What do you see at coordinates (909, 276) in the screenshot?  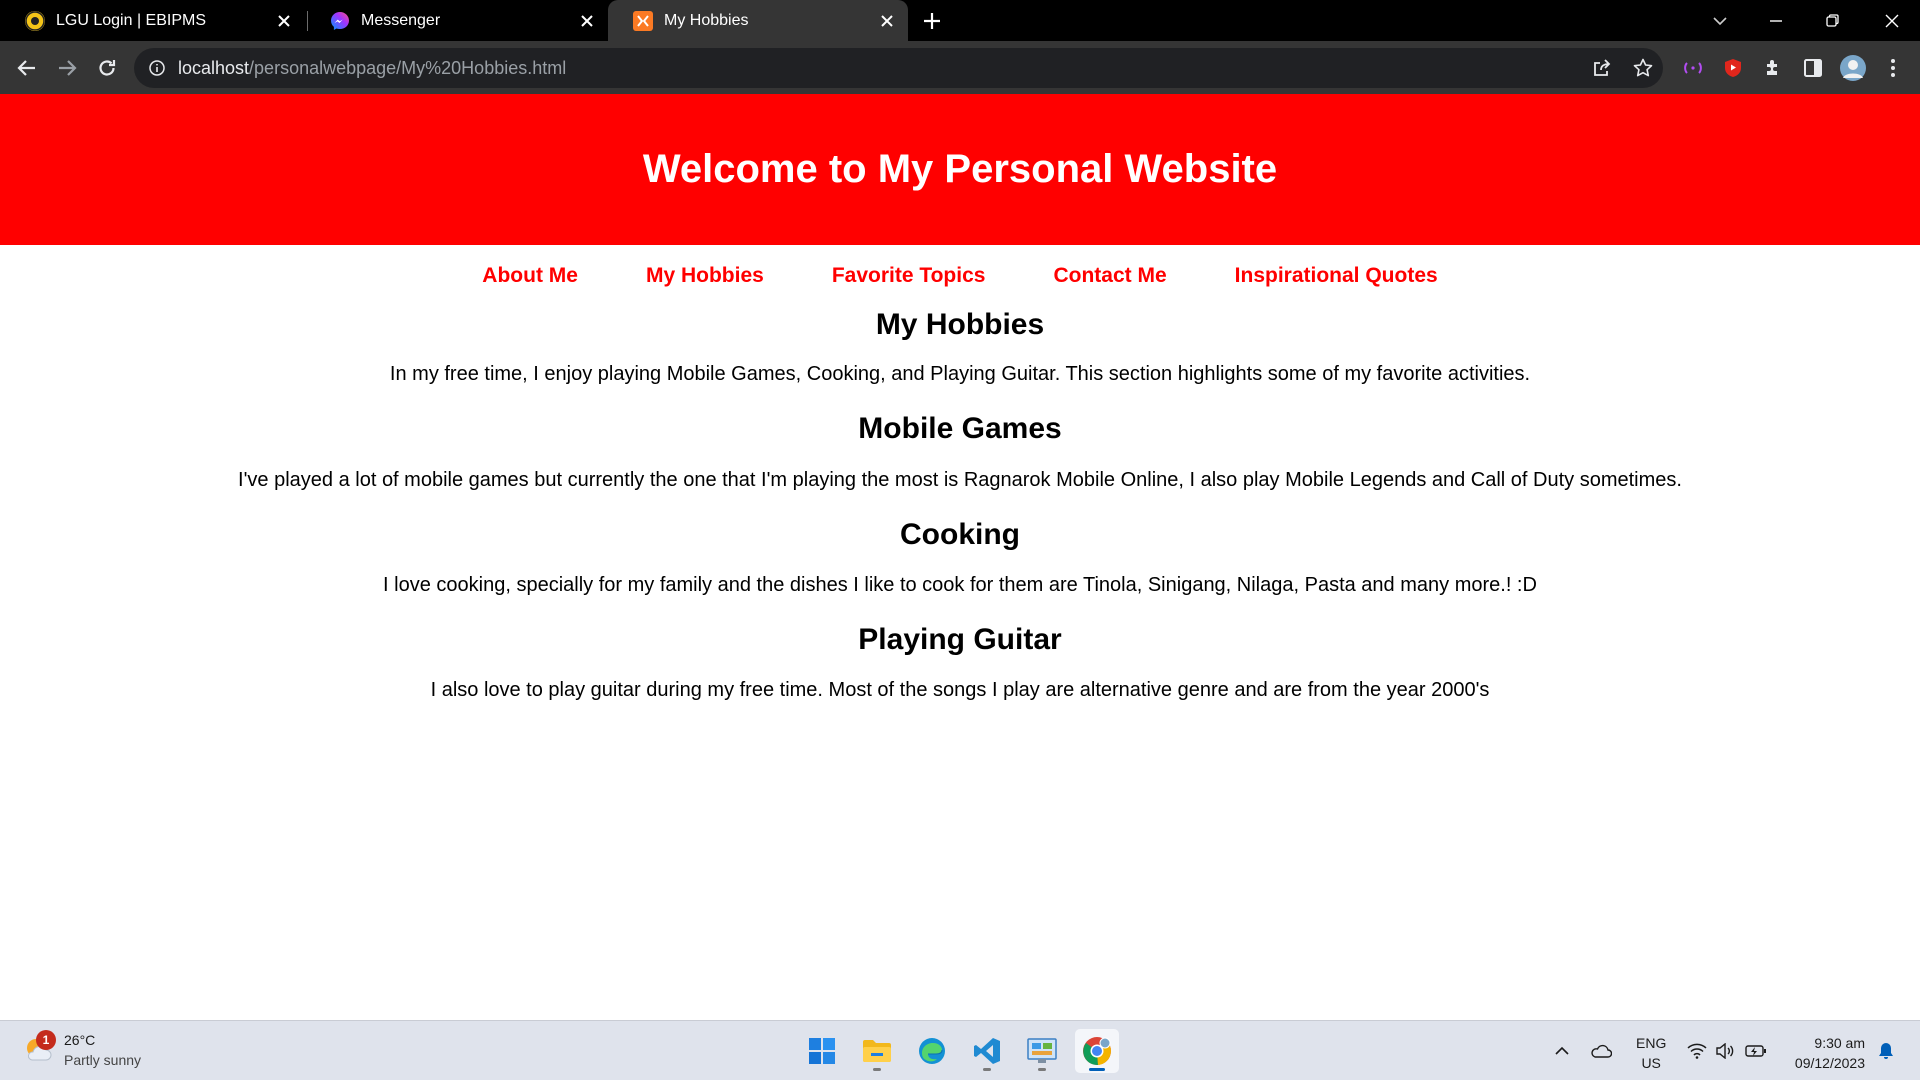 I see `nav-link-favorite-topics: Favorite Topics` at bounding box center [909, 276].